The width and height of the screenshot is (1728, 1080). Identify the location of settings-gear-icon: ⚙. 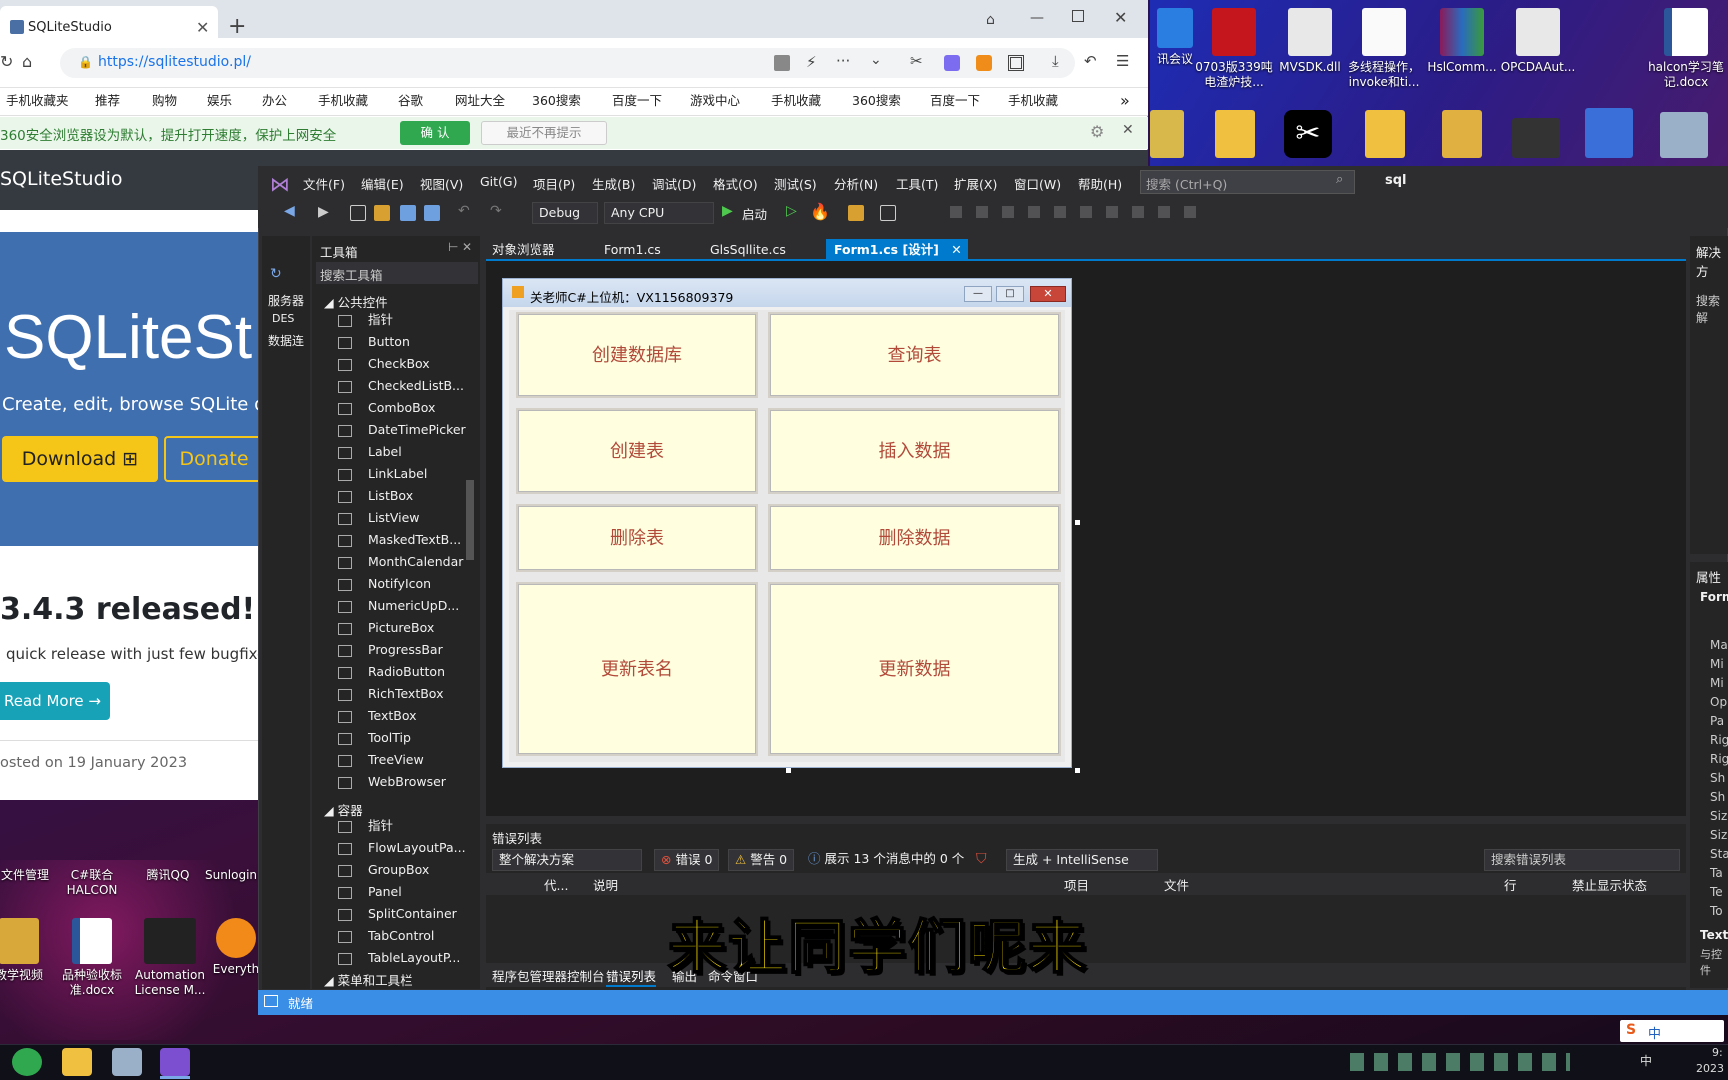
(1097, 131).